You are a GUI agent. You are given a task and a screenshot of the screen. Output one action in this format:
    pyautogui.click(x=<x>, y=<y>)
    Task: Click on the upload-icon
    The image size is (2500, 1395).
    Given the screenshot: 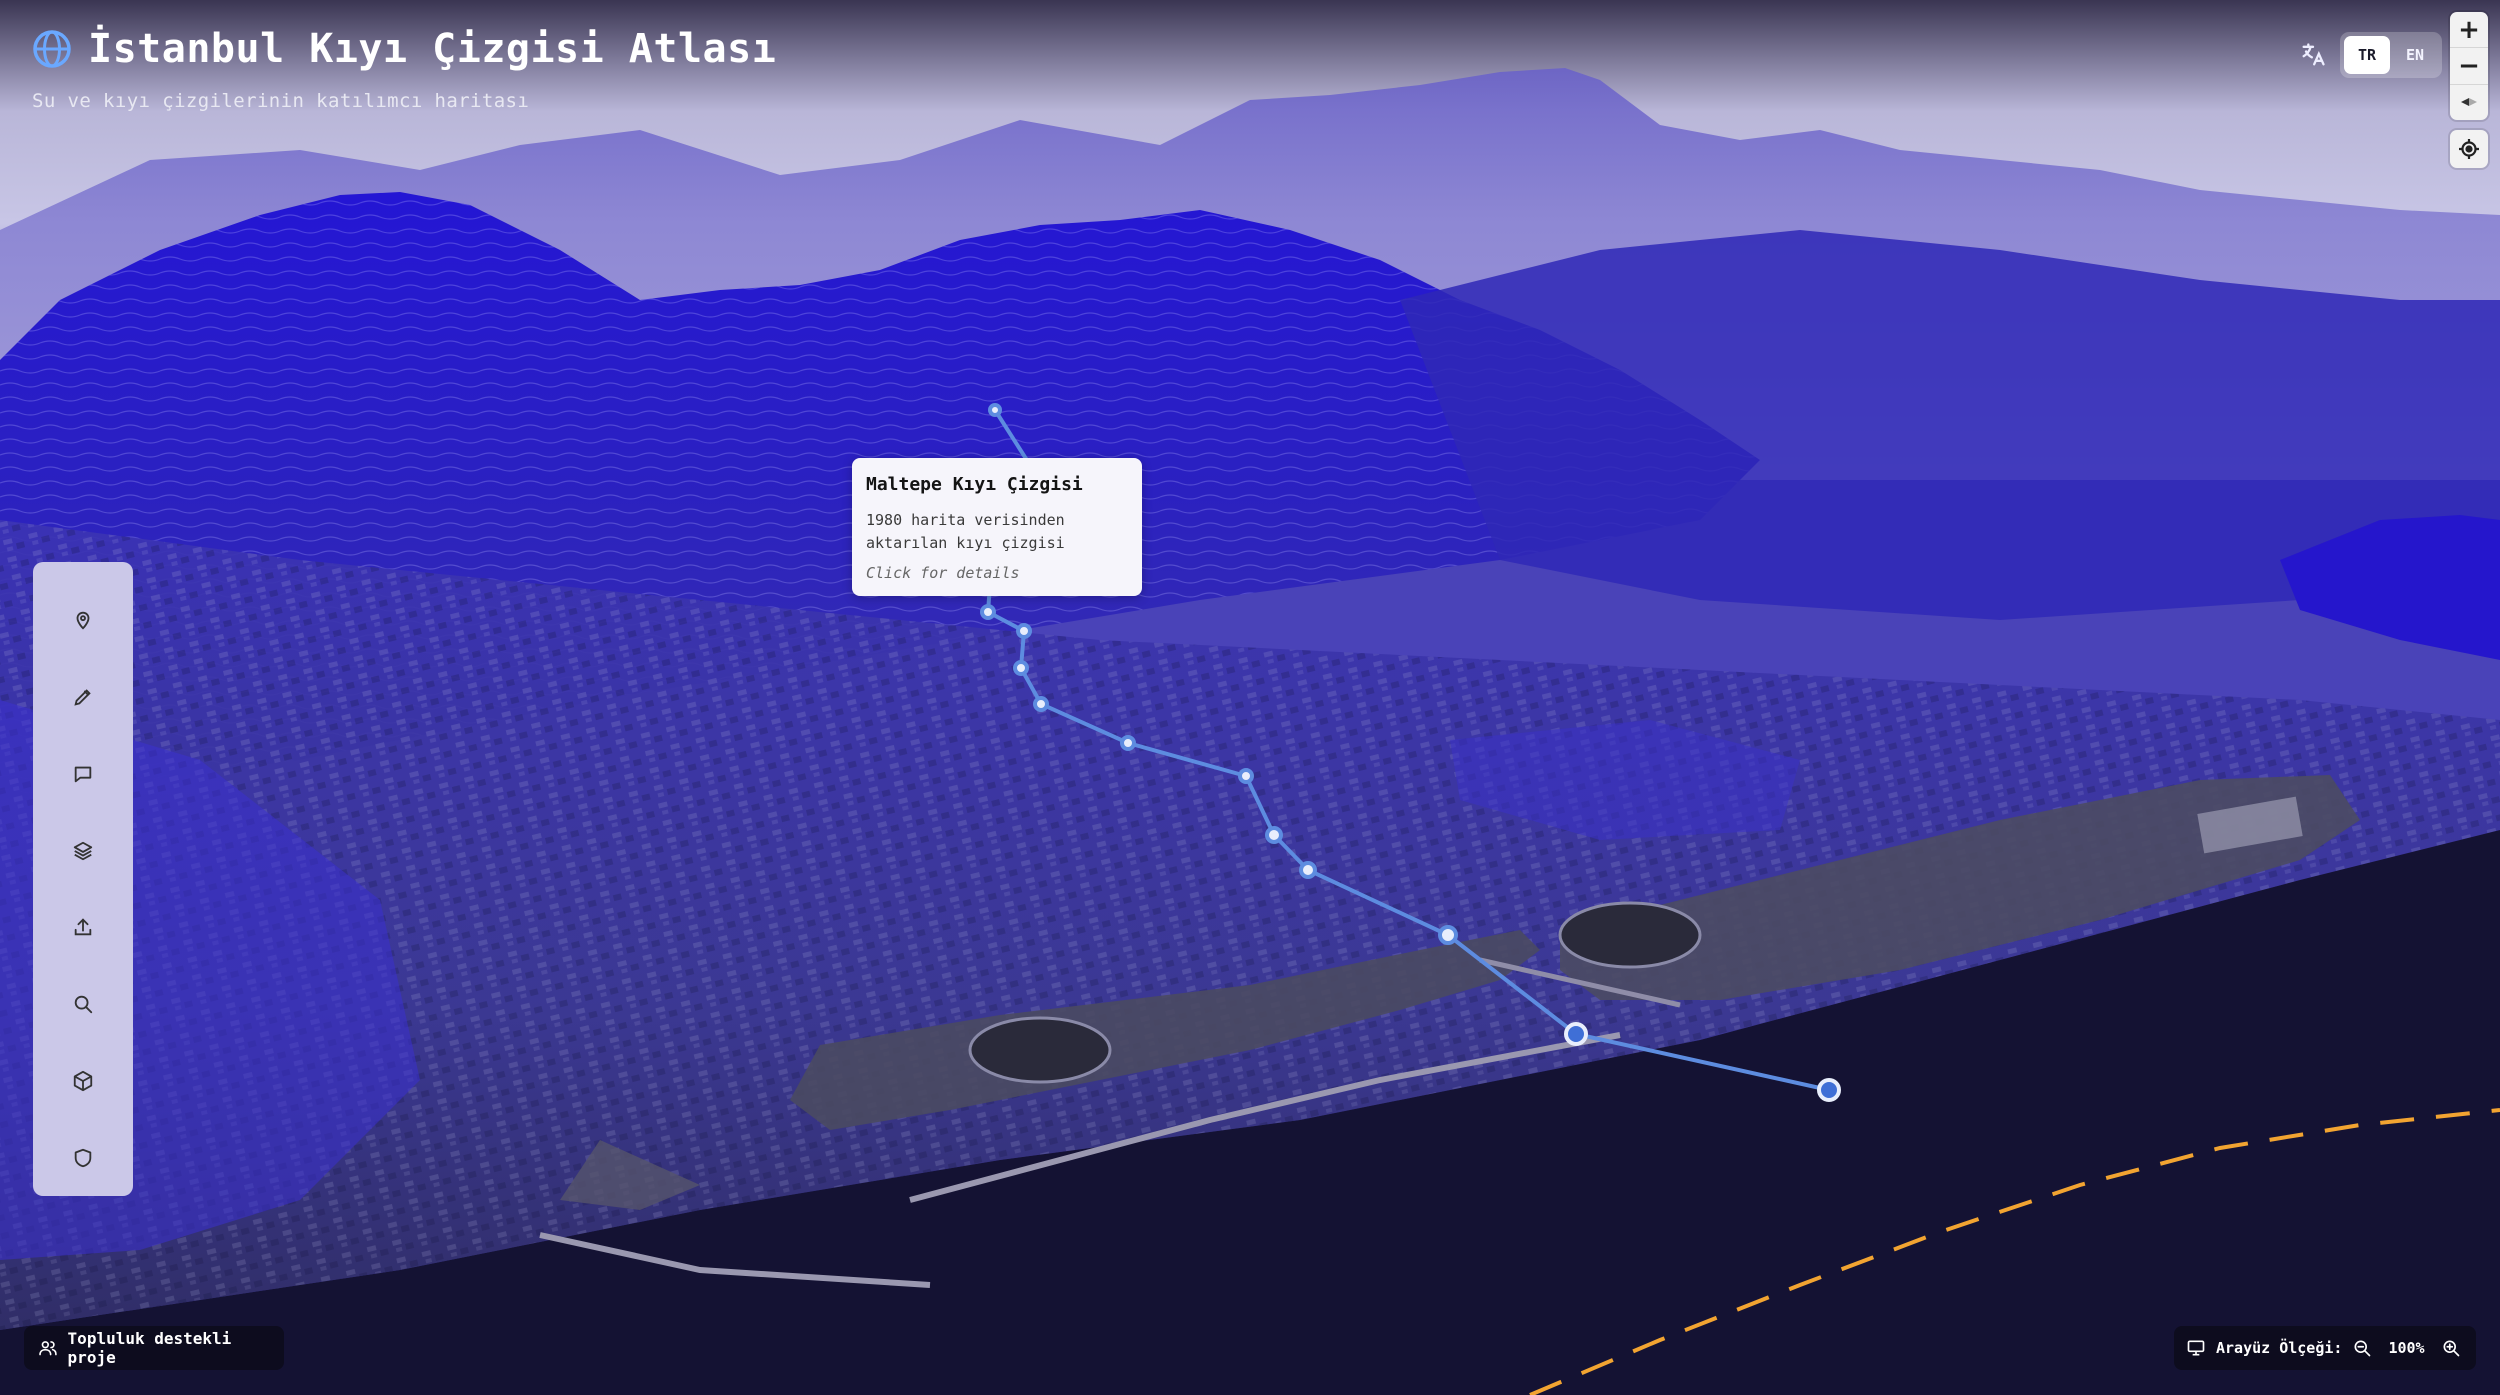 What is the action you would take?
    pyautogui.click(x=83, y=927)
    